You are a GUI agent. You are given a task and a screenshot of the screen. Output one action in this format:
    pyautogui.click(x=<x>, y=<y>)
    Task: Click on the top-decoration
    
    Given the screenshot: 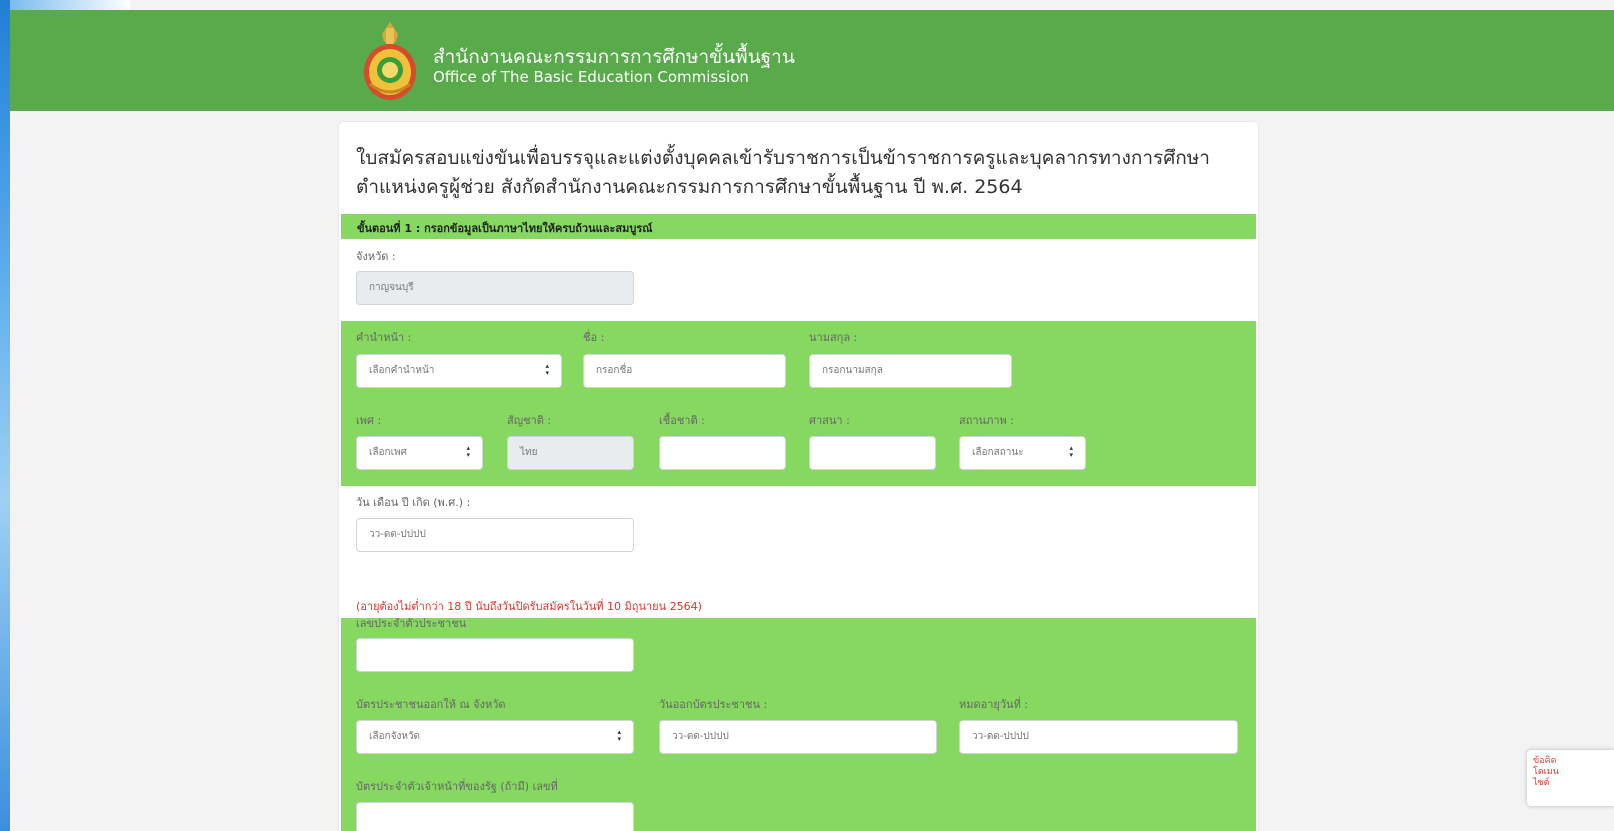 What is the action you would take?
    pyautogui.click(x=70, y=5)
    